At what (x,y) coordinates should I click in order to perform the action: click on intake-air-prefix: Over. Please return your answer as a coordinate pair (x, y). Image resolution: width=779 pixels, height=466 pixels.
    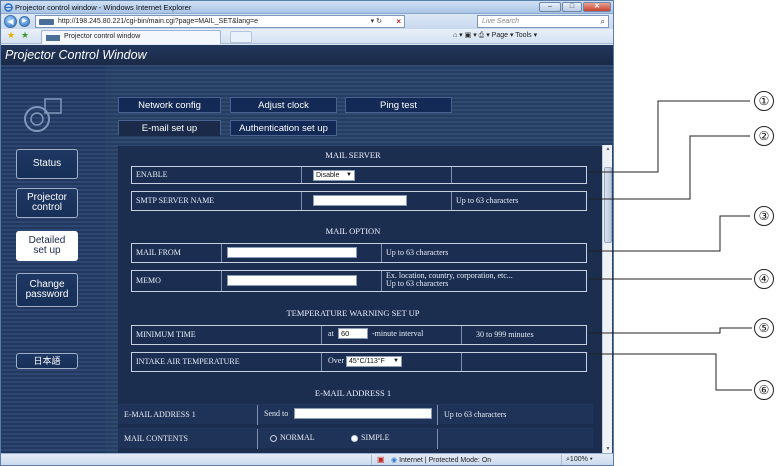
    Looking at the image, I should click on (336, 360).